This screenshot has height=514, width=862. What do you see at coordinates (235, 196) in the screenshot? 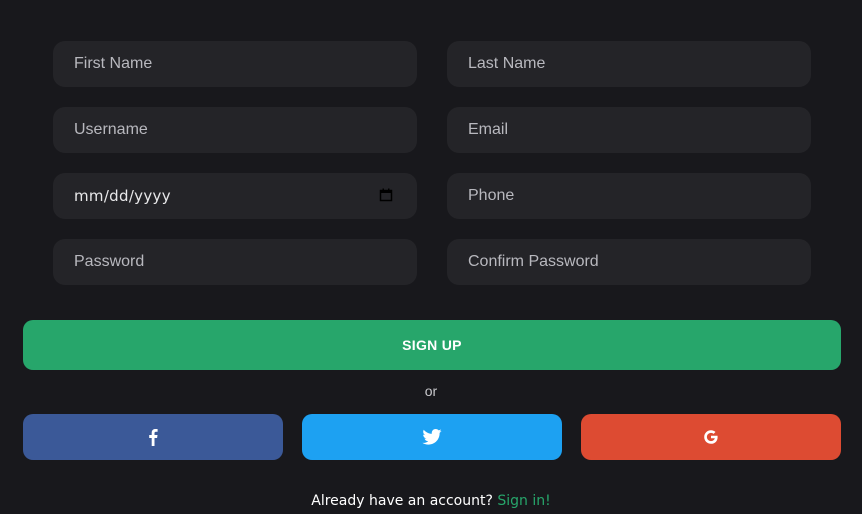
I see `date-of-birth-input: mm/dd/yyyy` at bounding box center [235, 196].